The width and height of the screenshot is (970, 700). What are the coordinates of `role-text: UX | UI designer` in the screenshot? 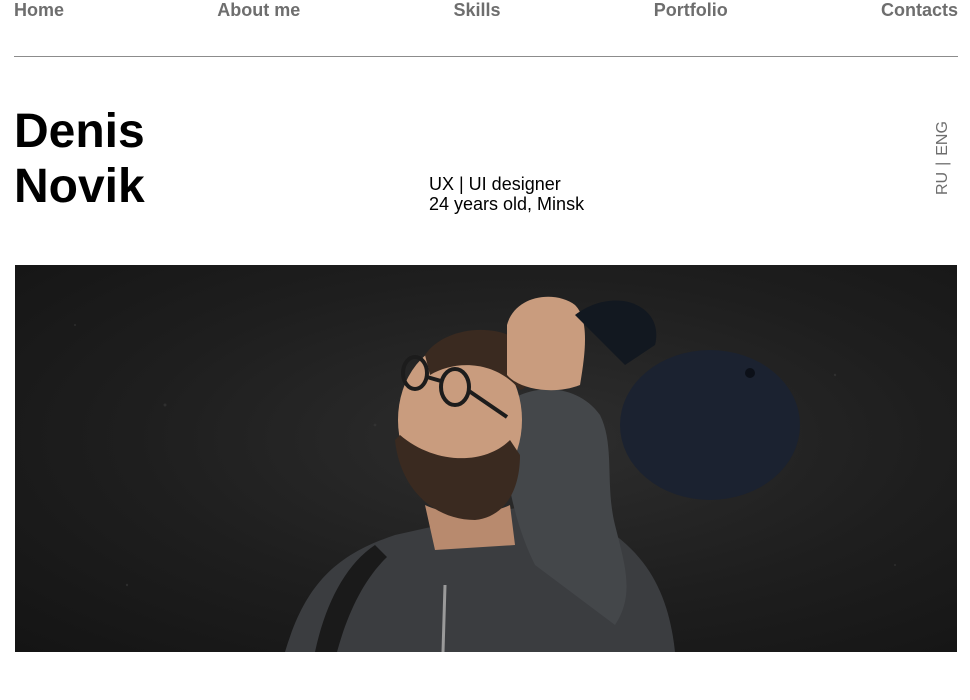 It's located at (495, 184).